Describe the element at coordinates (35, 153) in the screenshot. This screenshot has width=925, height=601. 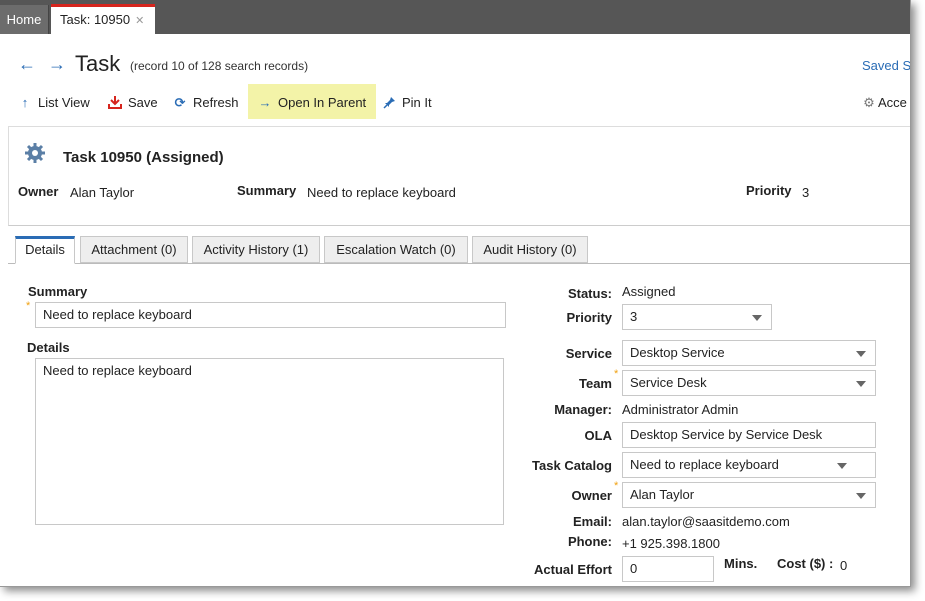
I see `task-gear-icon` at that location.